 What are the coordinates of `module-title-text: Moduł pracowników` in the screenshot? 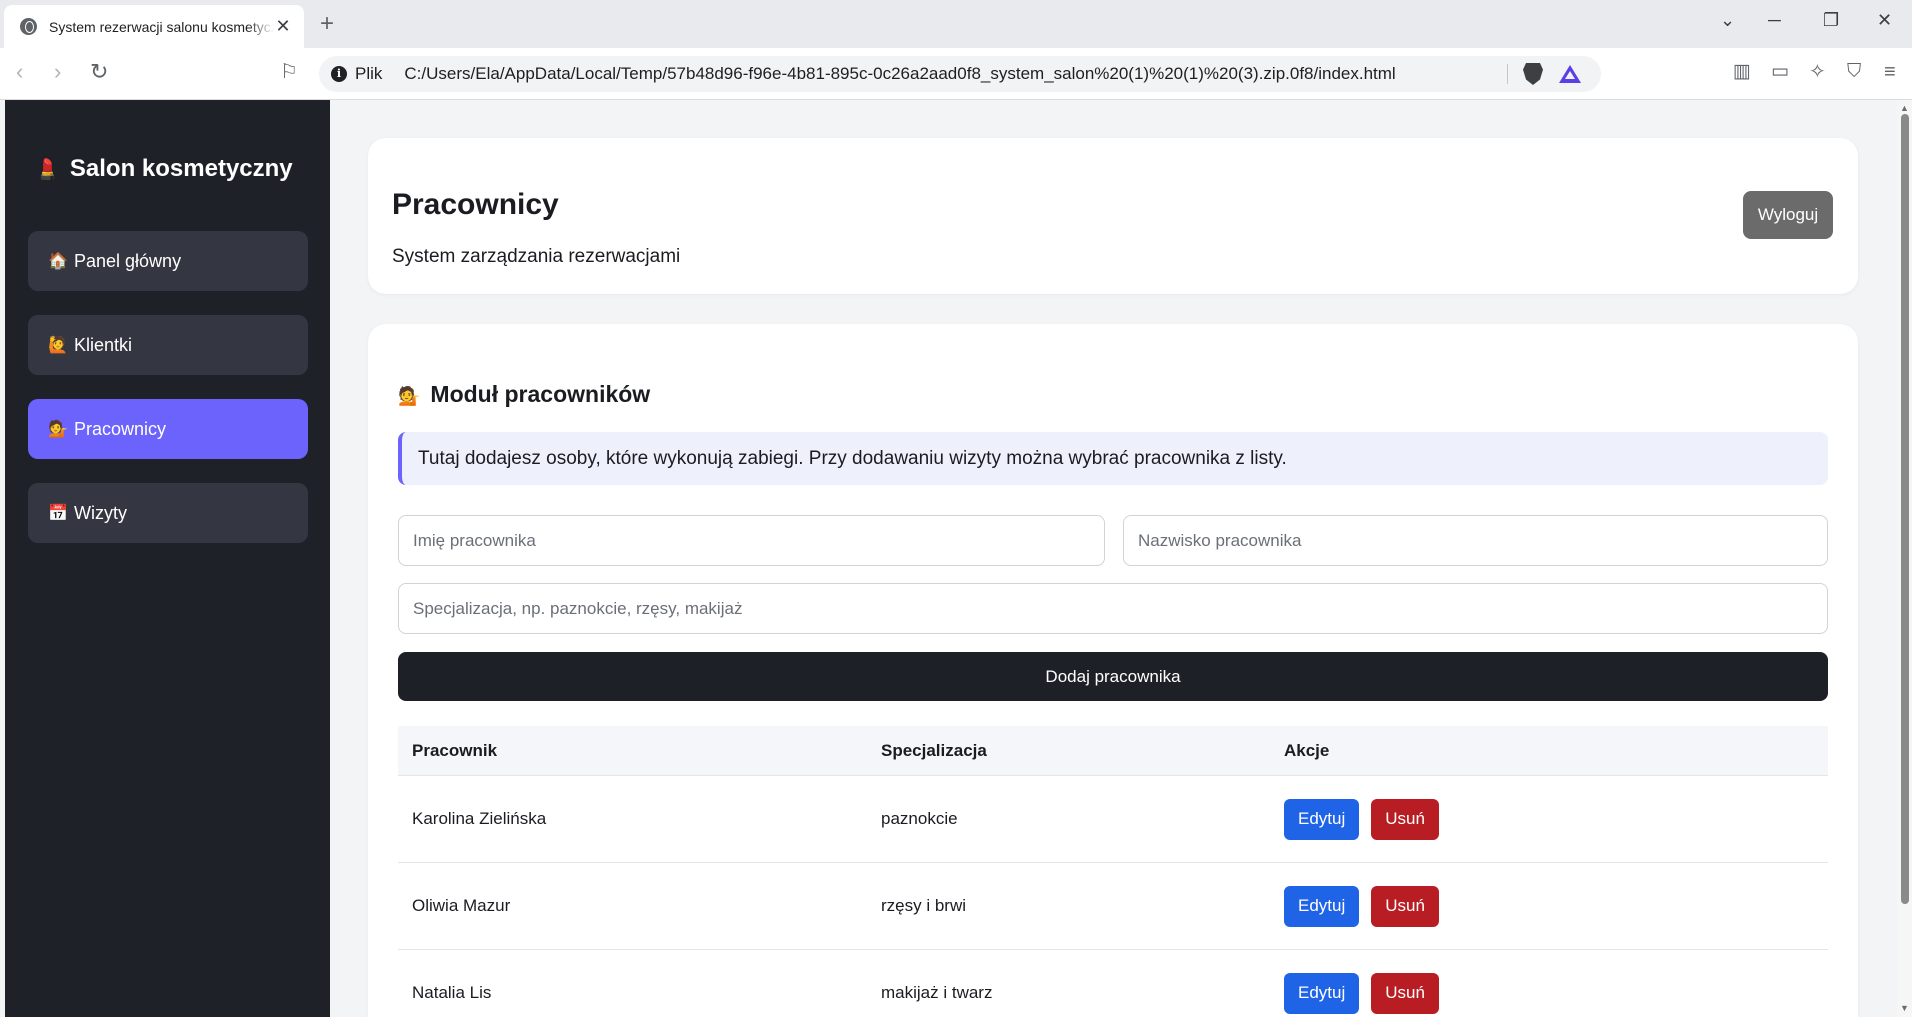 It's located at (540, 394).